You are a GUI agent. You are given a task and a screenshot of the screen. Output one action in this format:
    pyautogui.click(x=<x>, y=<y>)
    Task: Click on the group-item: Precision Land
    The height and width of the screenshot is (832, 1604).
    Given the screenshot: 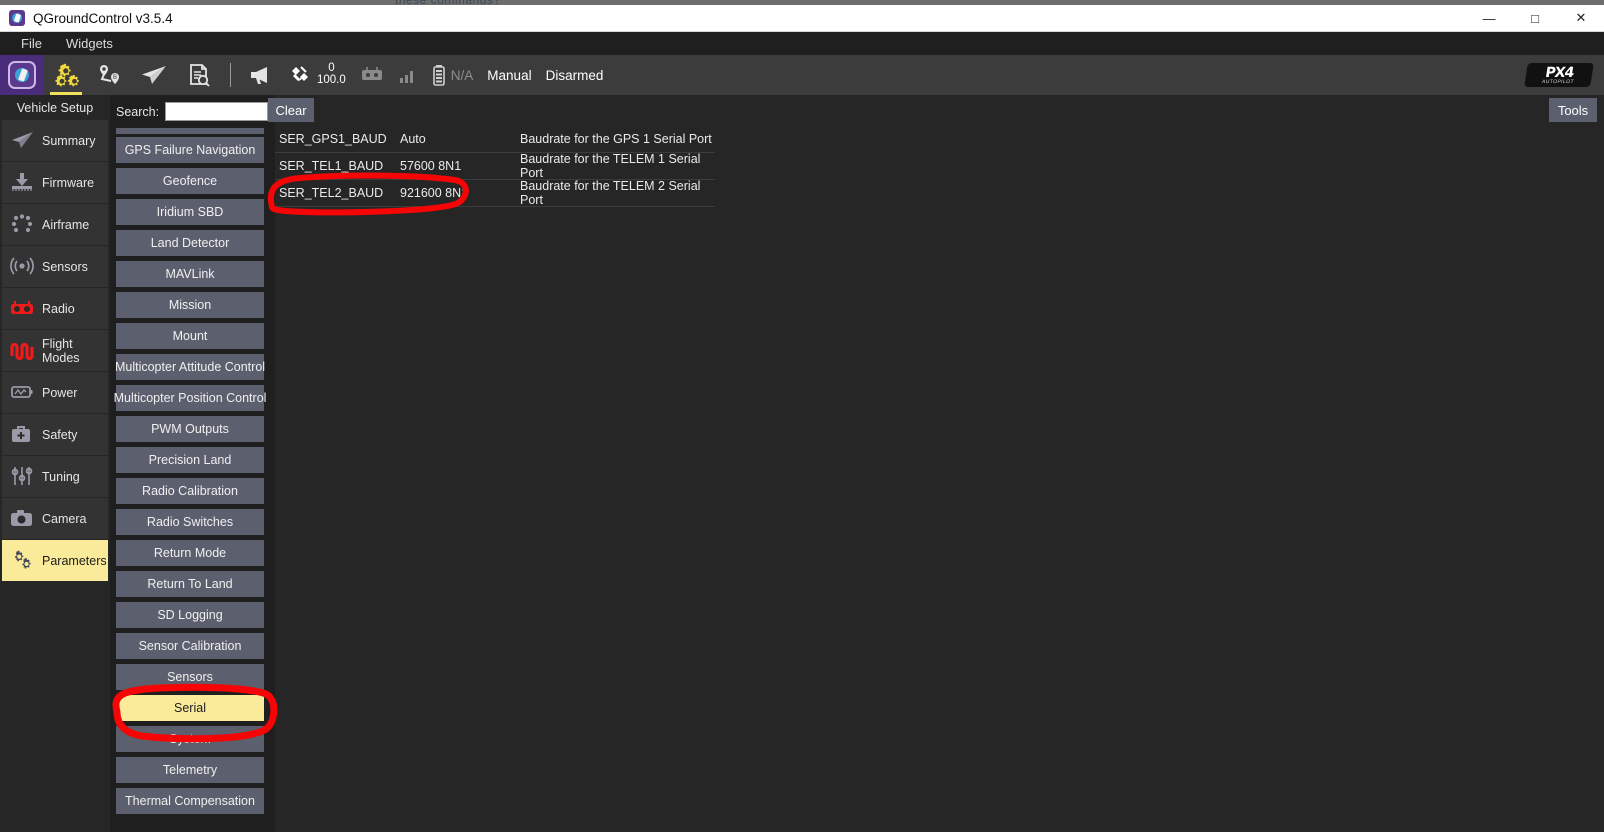 What is the action you would take?
    pyautogui.click(x=190, y=460)
    